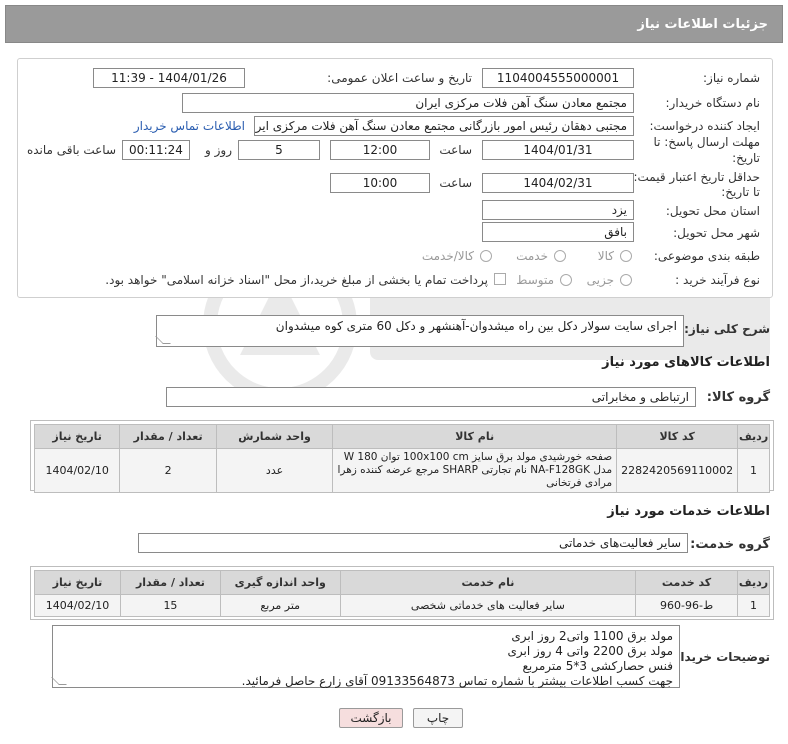  What do you see at coordinates (592, 636) in the screenshot?
I see `buyer-notes-line: مولد برق 1100 واتی2 روز ابری` at bounding box center [592, 636].